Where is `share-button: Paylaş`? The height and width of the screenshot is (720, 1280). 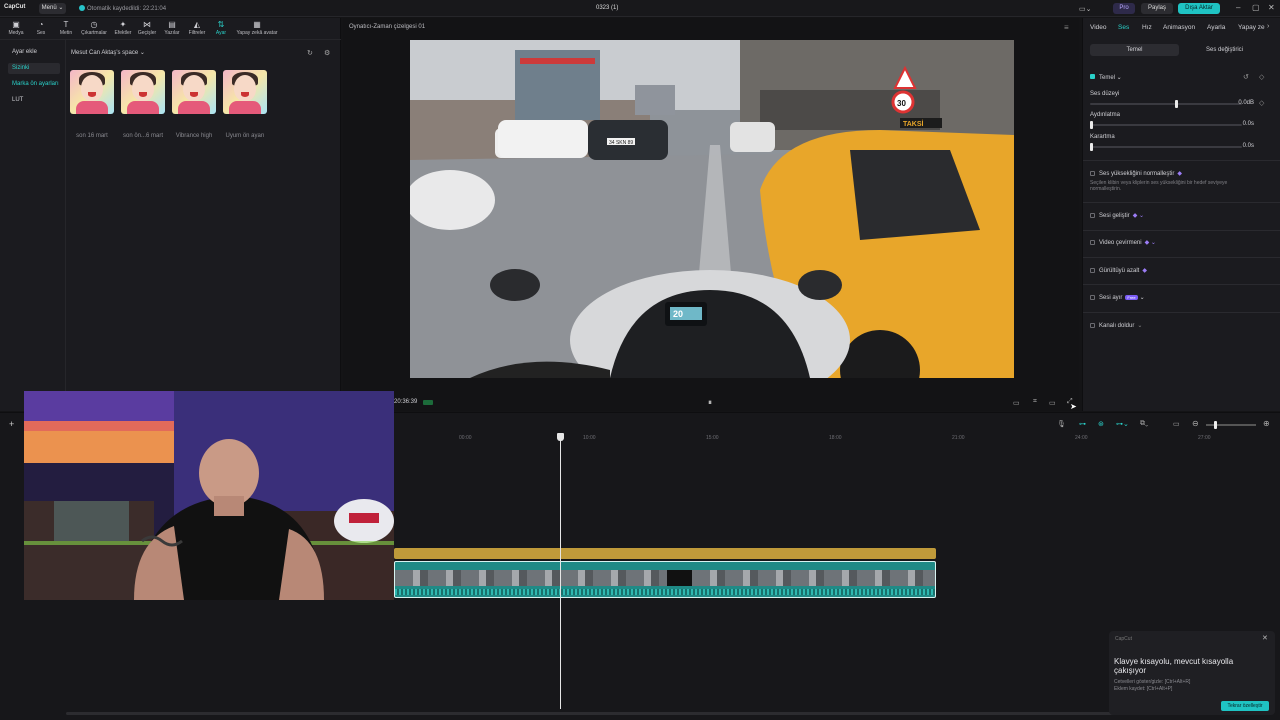
share-button: Paylaş is located at coordinates (1157, 8).